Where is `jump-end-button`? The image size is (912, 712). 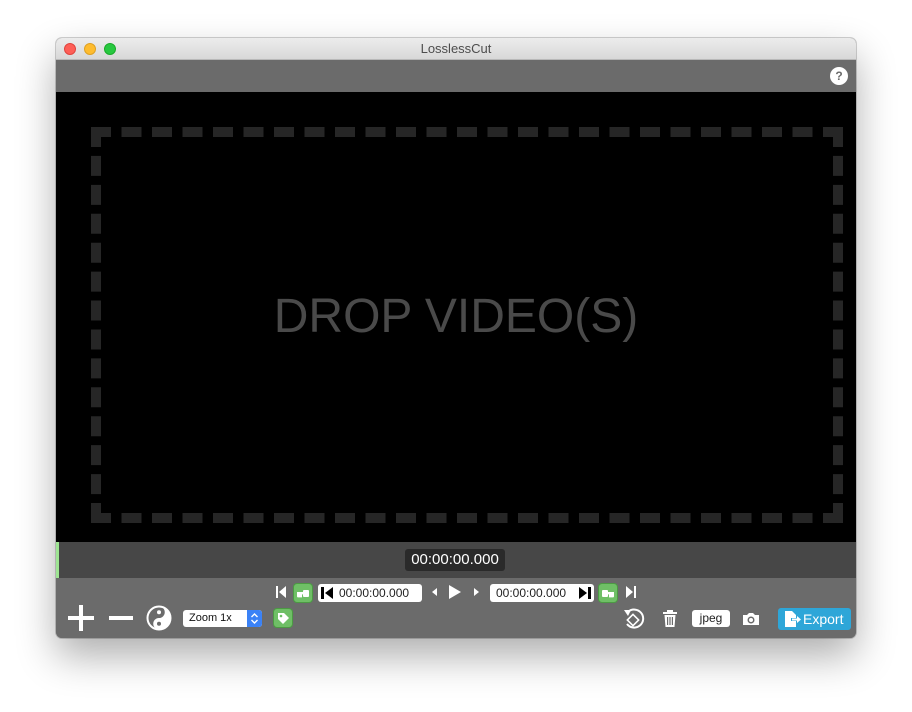
jump-end-button is located at coordinates (631, 592).